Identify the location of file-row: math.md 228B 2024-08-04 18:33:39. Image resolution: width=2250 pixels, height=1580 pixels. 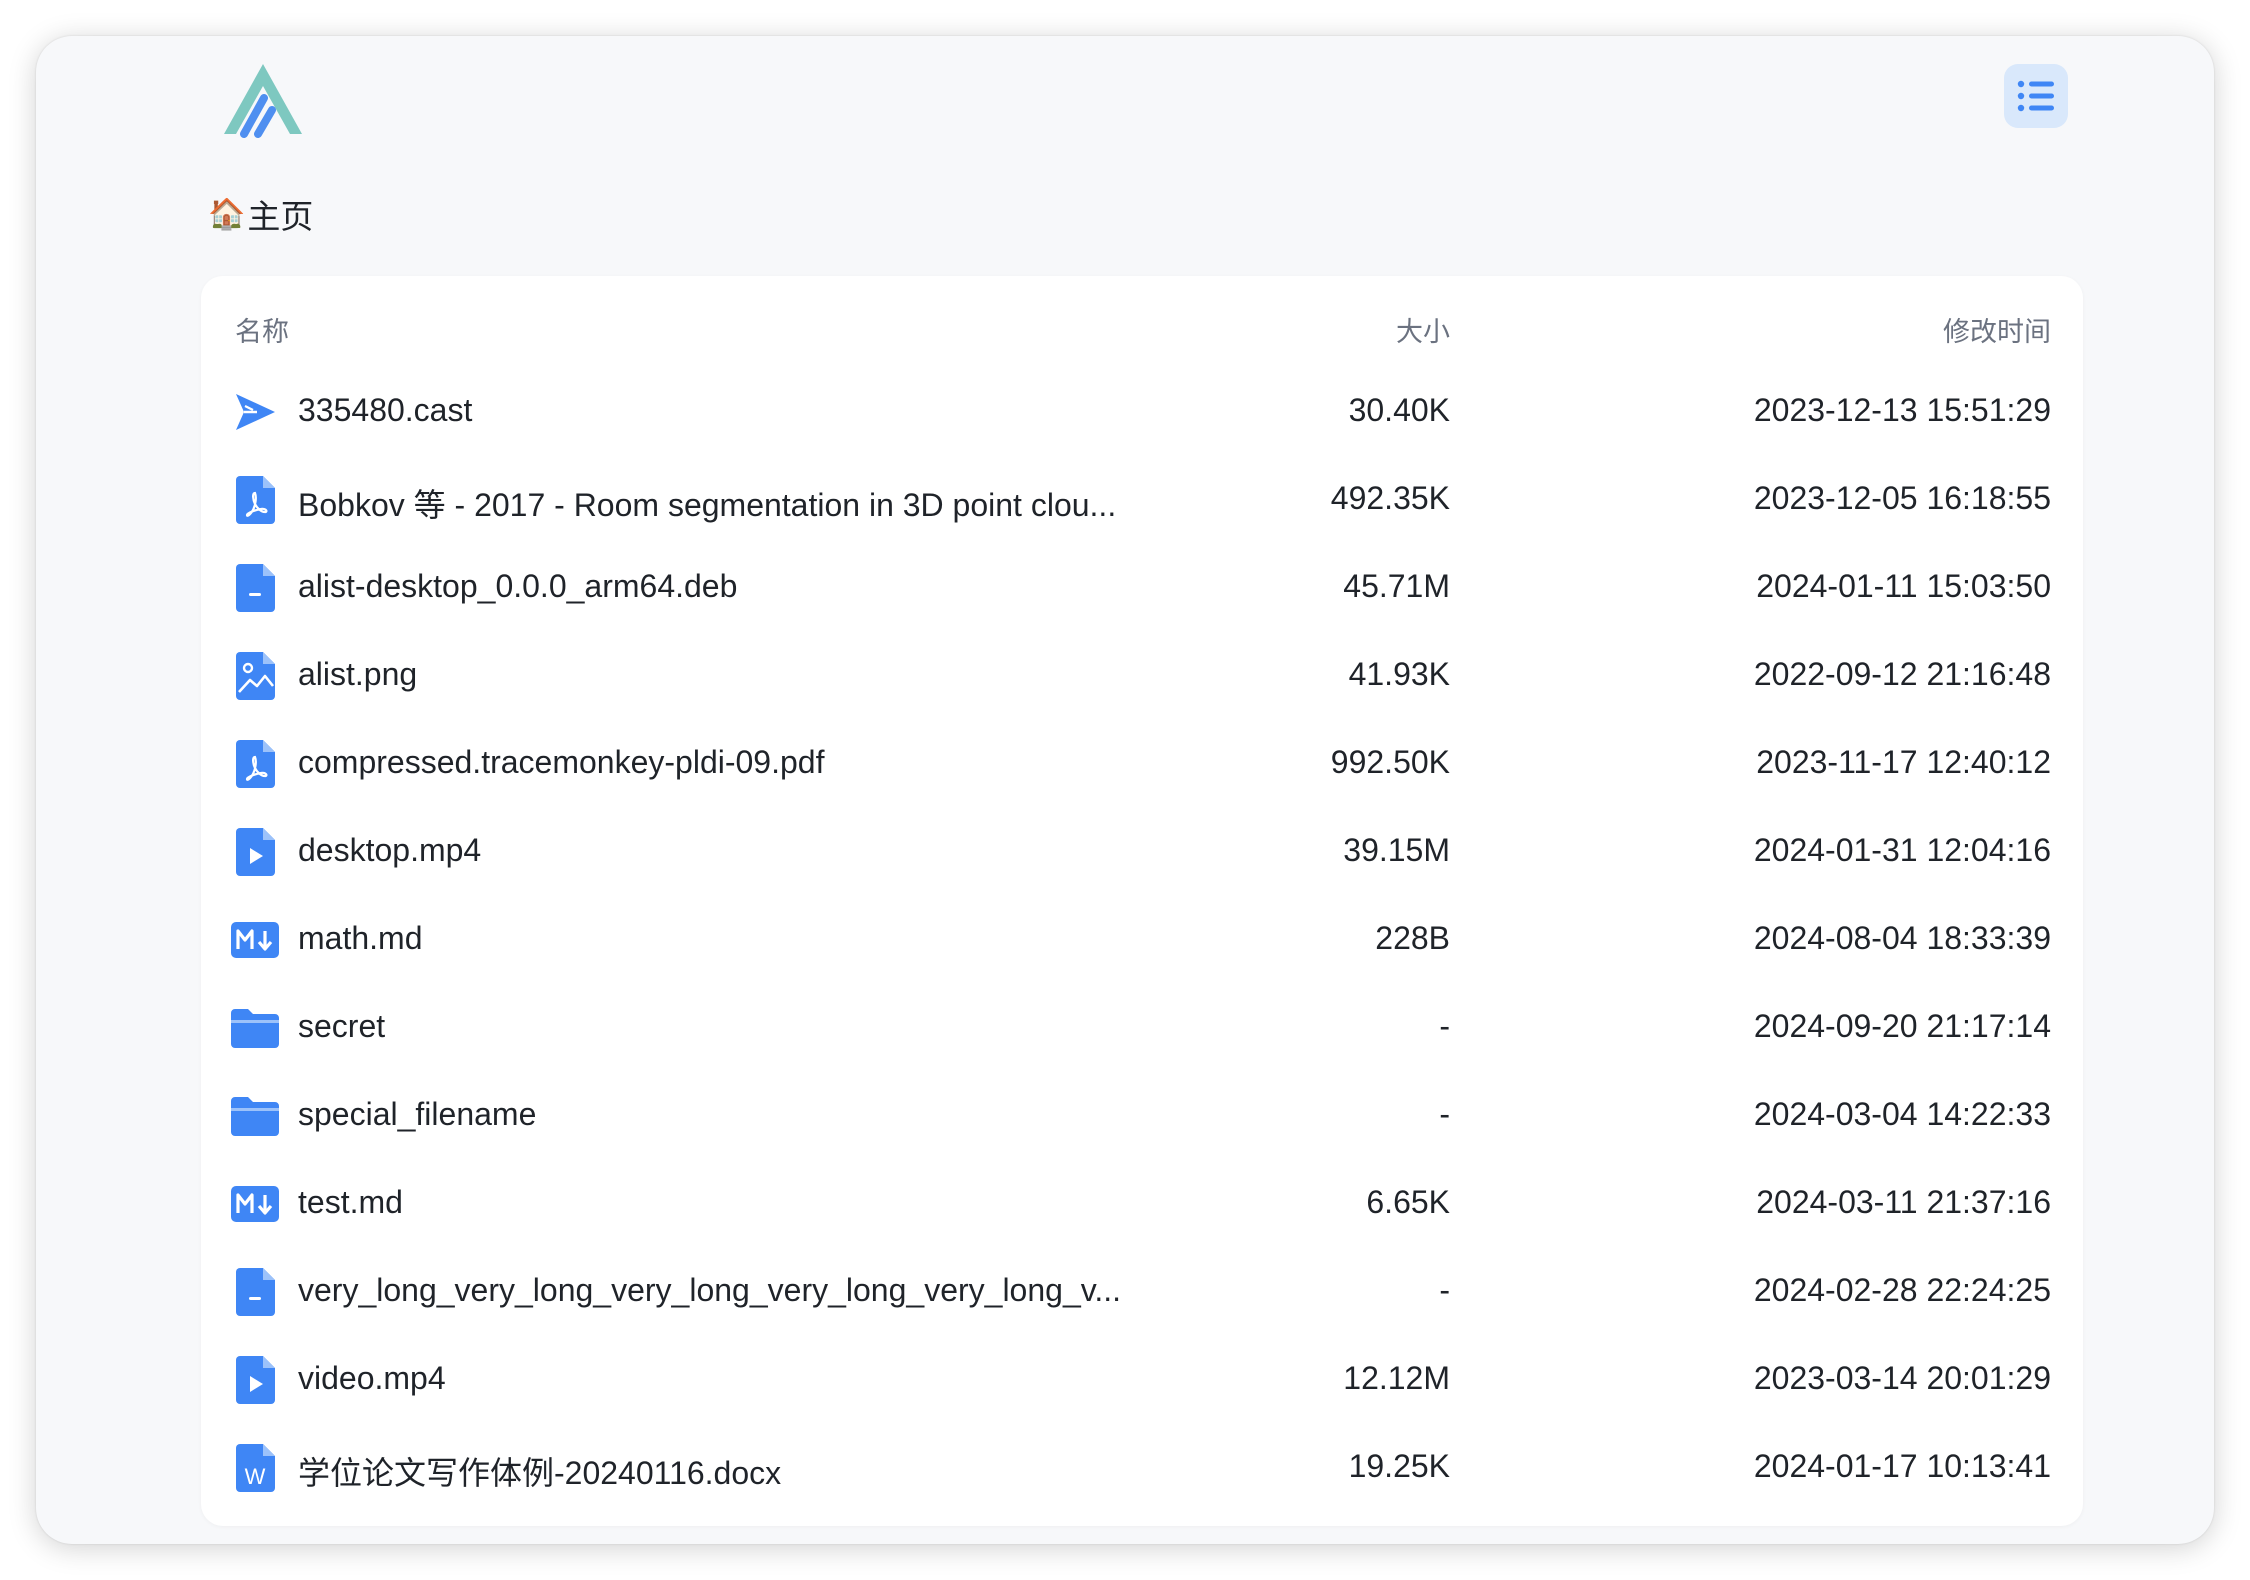
(1142, 940).